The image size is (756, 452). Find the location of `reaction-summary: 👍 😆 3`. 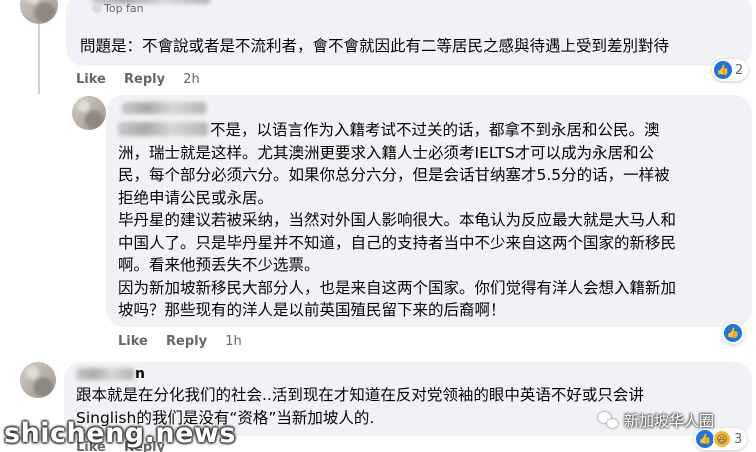

reaction-summary: 👍 😆 3 is located at coordinates (721, 439).